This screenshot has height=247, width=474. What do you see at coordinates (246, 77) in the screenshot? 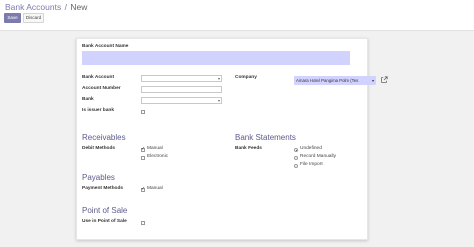
I see `company-label: Company` at bounding box center [246, 77].